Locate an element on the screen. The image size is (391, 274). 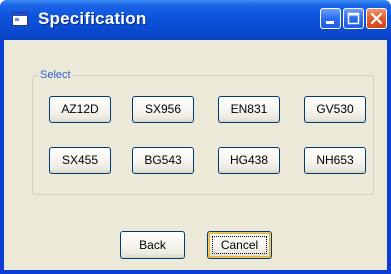
button-label: GV530 is located at coordinates (335, 109).